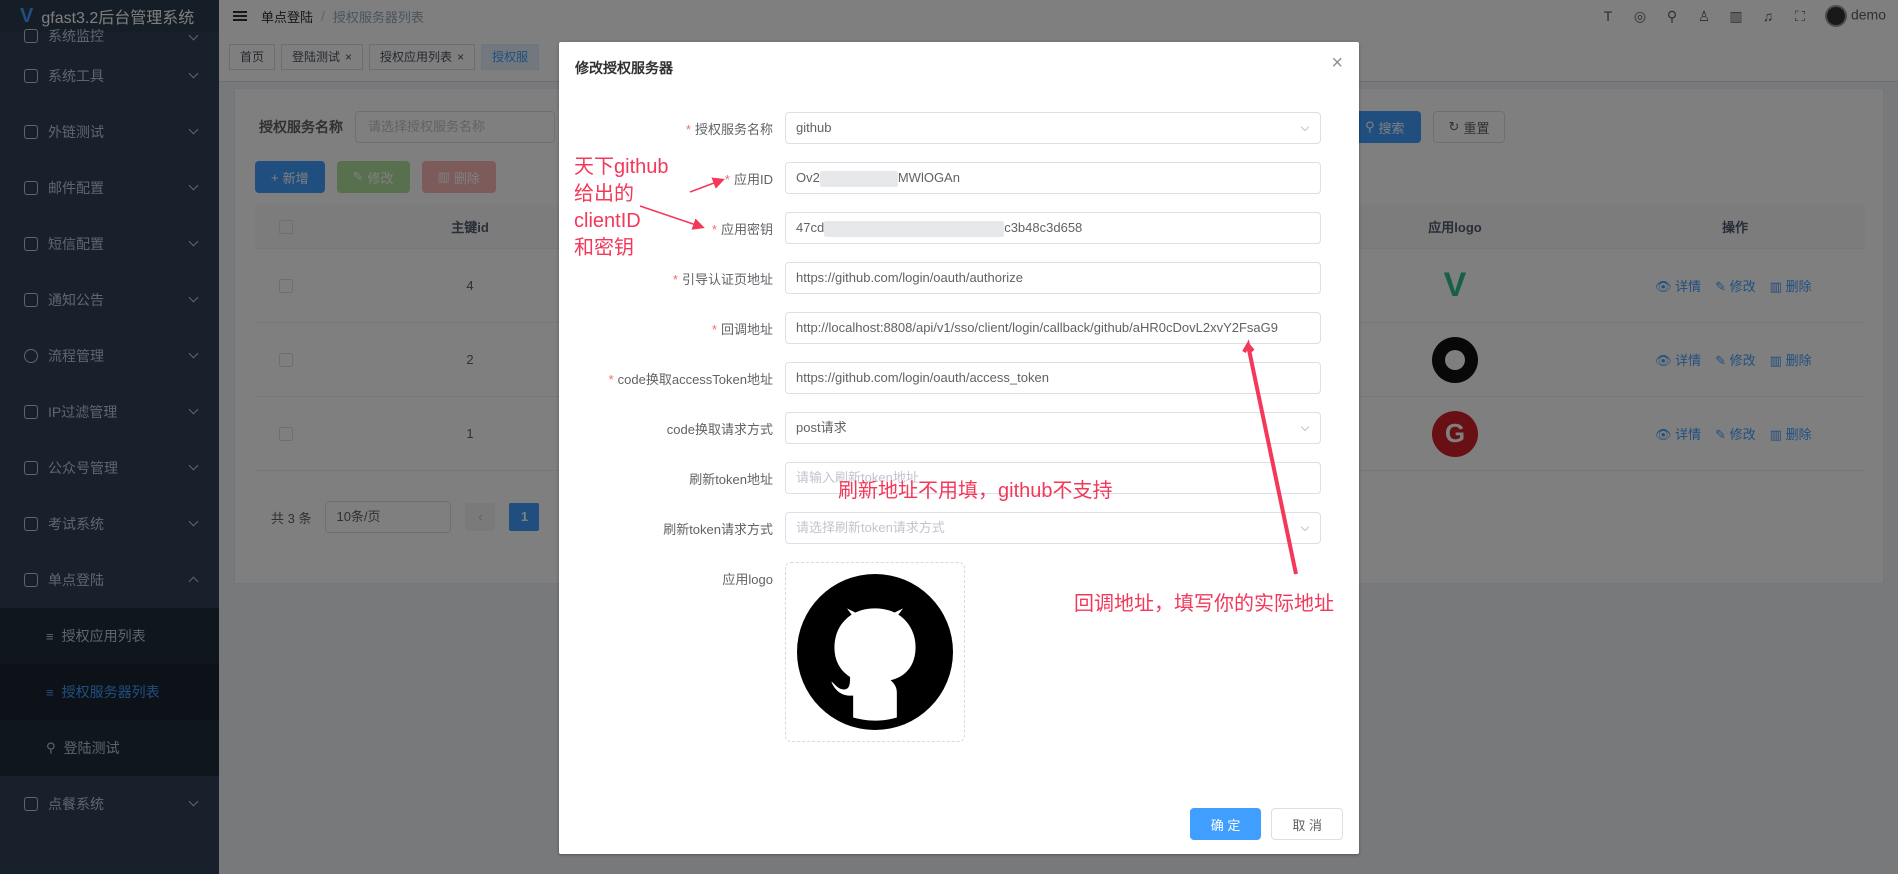 The image size is (1898, 874). What do you see at coordinates (1270, 457) in the screenshot?
I see `arrow-to-callback` at bounding box center [1270, 457].